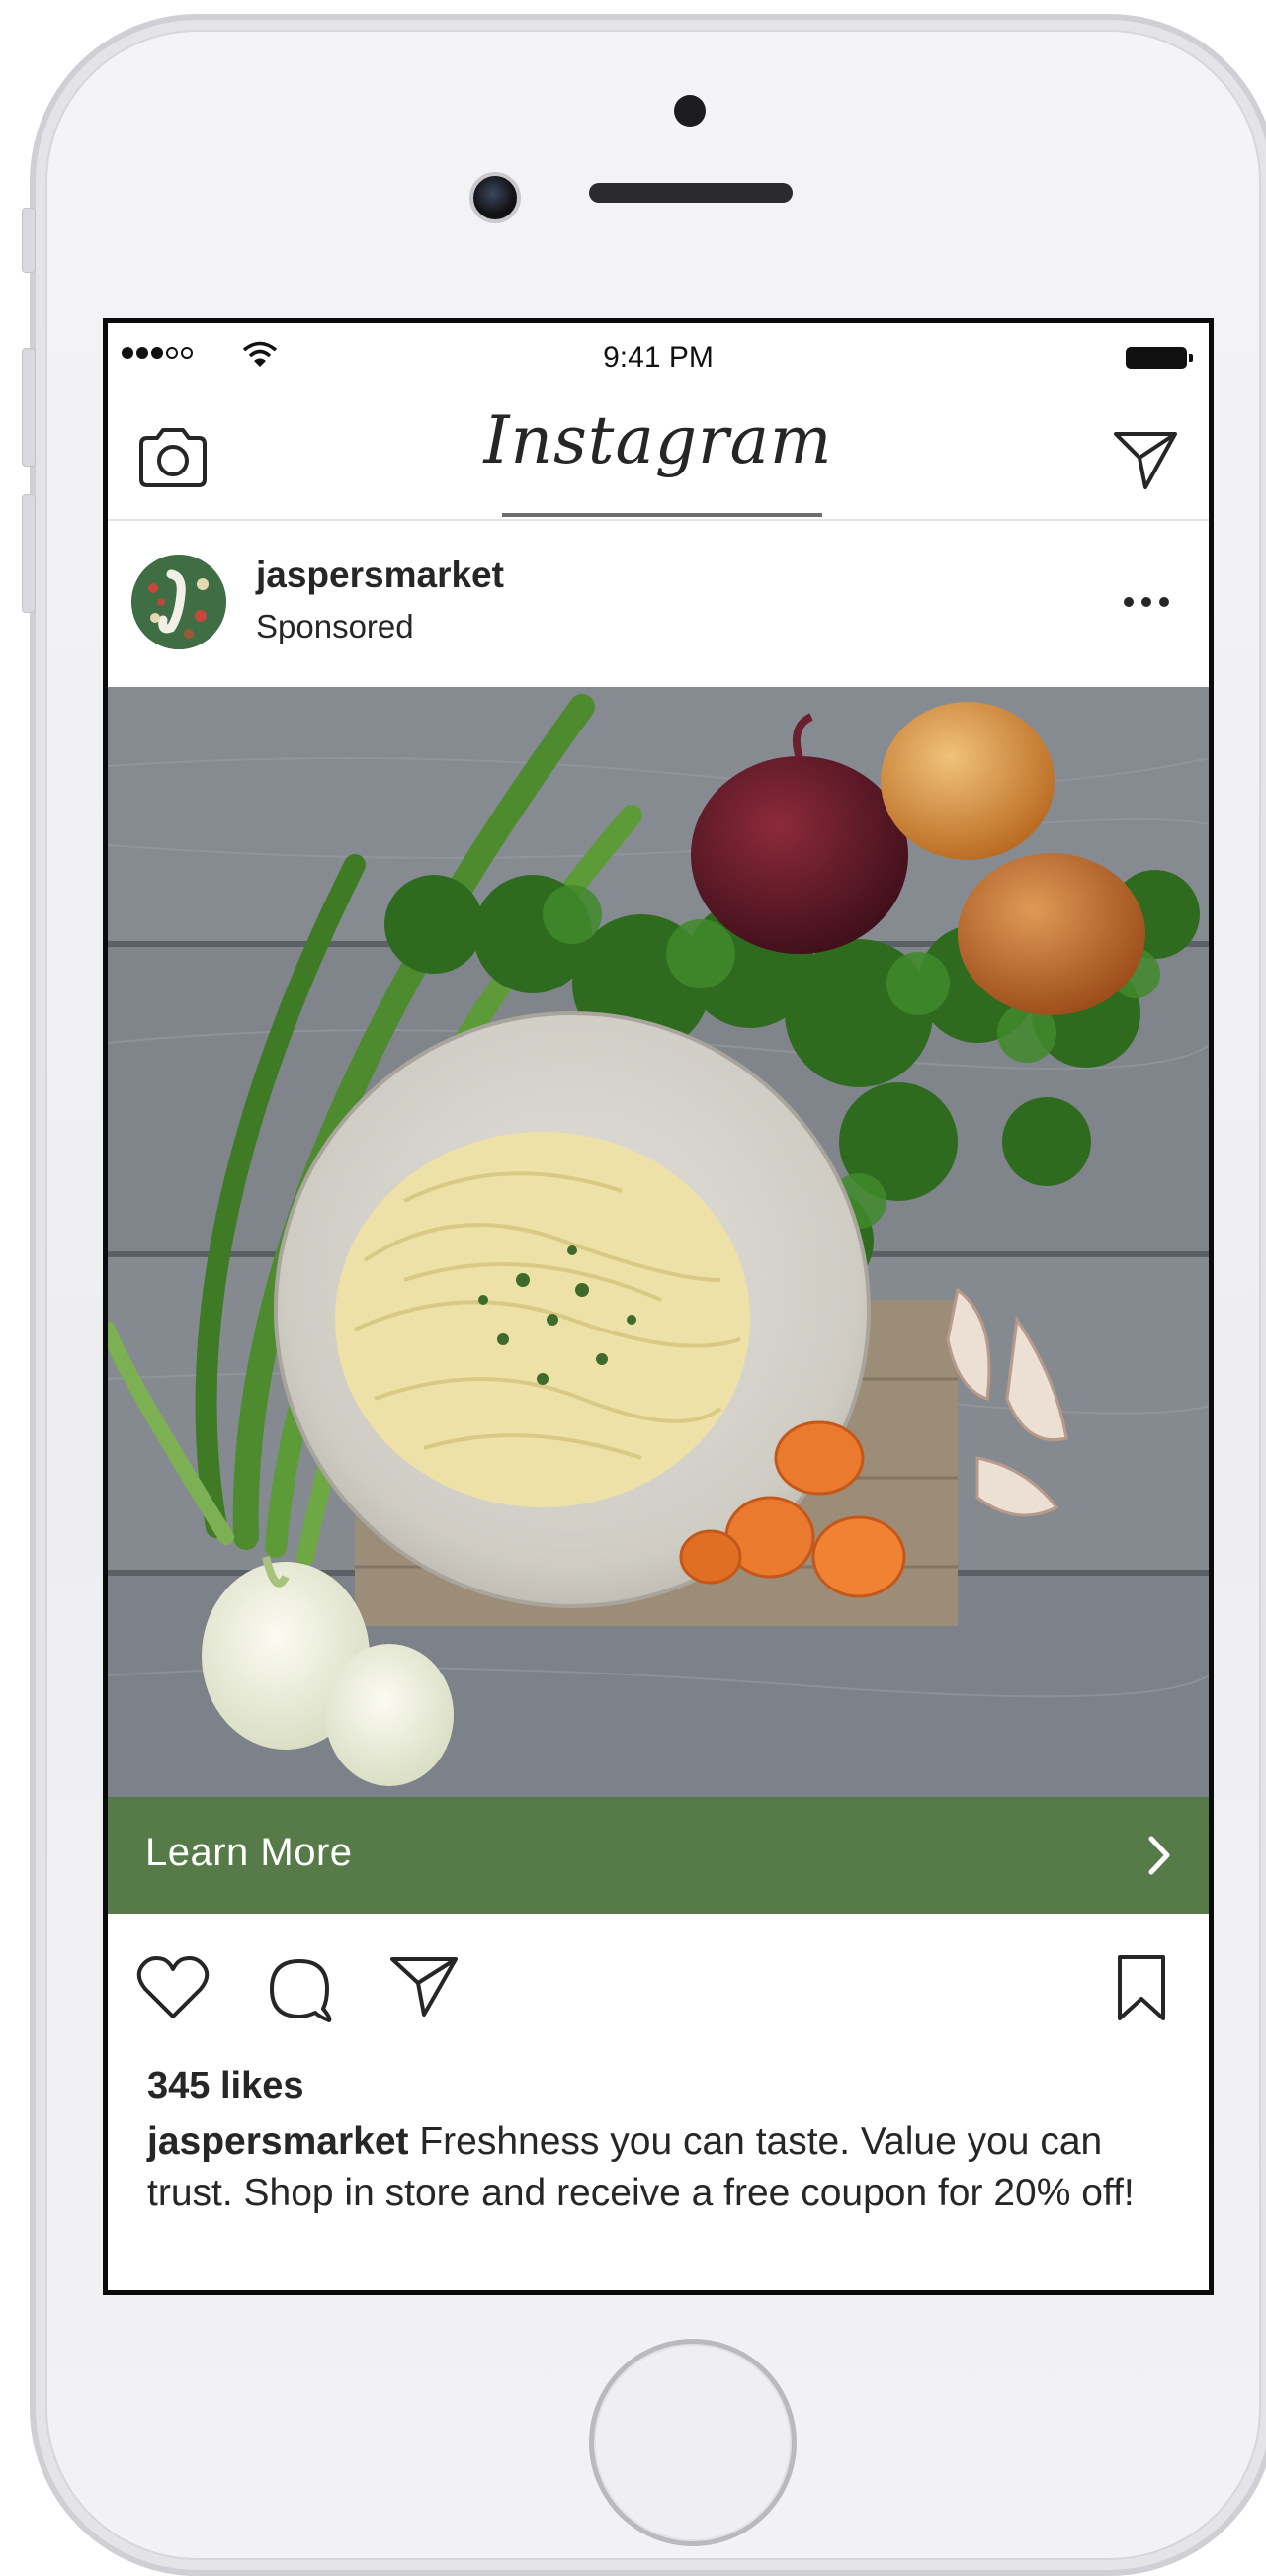  I want to click on learn-more-button: Learn More, so click(658, 1855).